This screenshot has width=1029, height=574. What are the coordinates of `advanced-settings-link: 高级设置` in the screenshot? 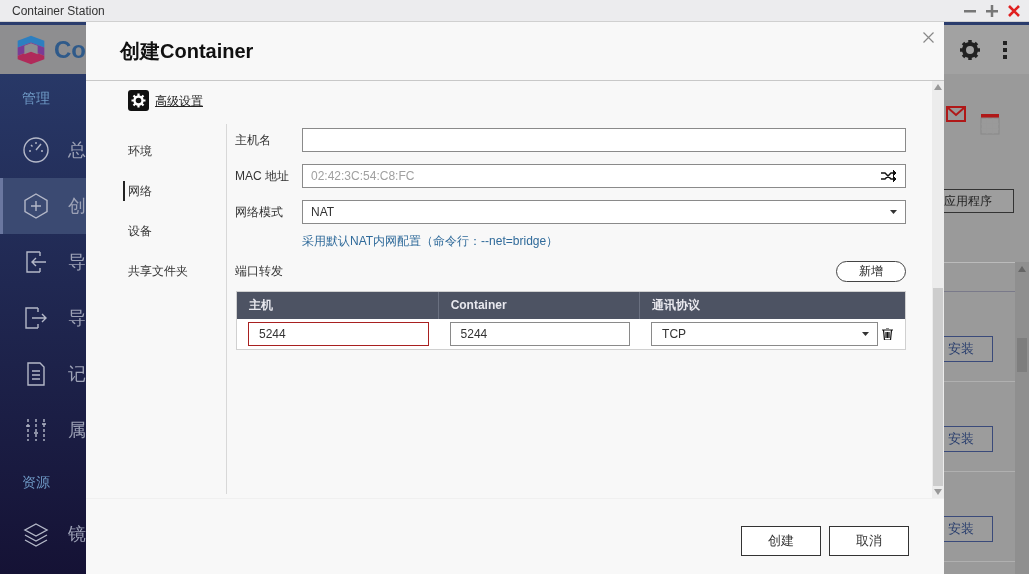 It's located at (179, 101).